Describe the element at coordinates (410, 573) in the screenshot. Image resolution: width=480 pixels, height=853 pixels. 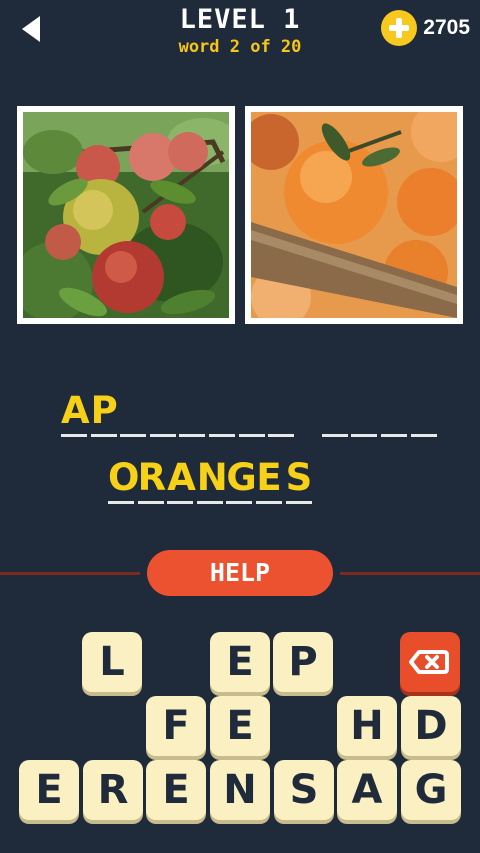
I see `divider-right` at that location.